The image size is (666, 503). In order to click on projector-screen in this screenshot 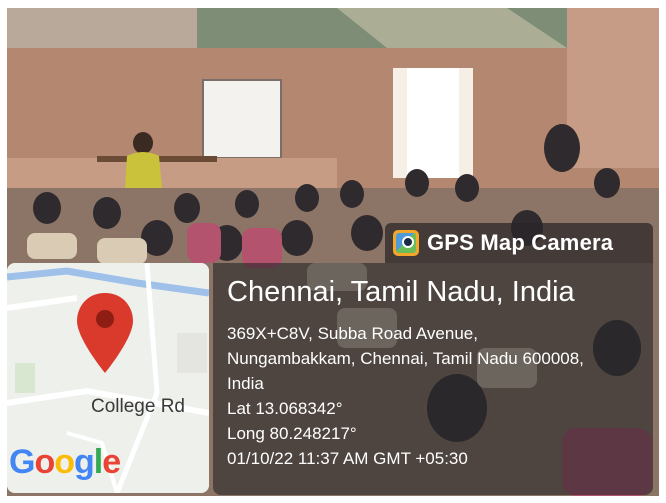, I will do `click(242, 119)`.